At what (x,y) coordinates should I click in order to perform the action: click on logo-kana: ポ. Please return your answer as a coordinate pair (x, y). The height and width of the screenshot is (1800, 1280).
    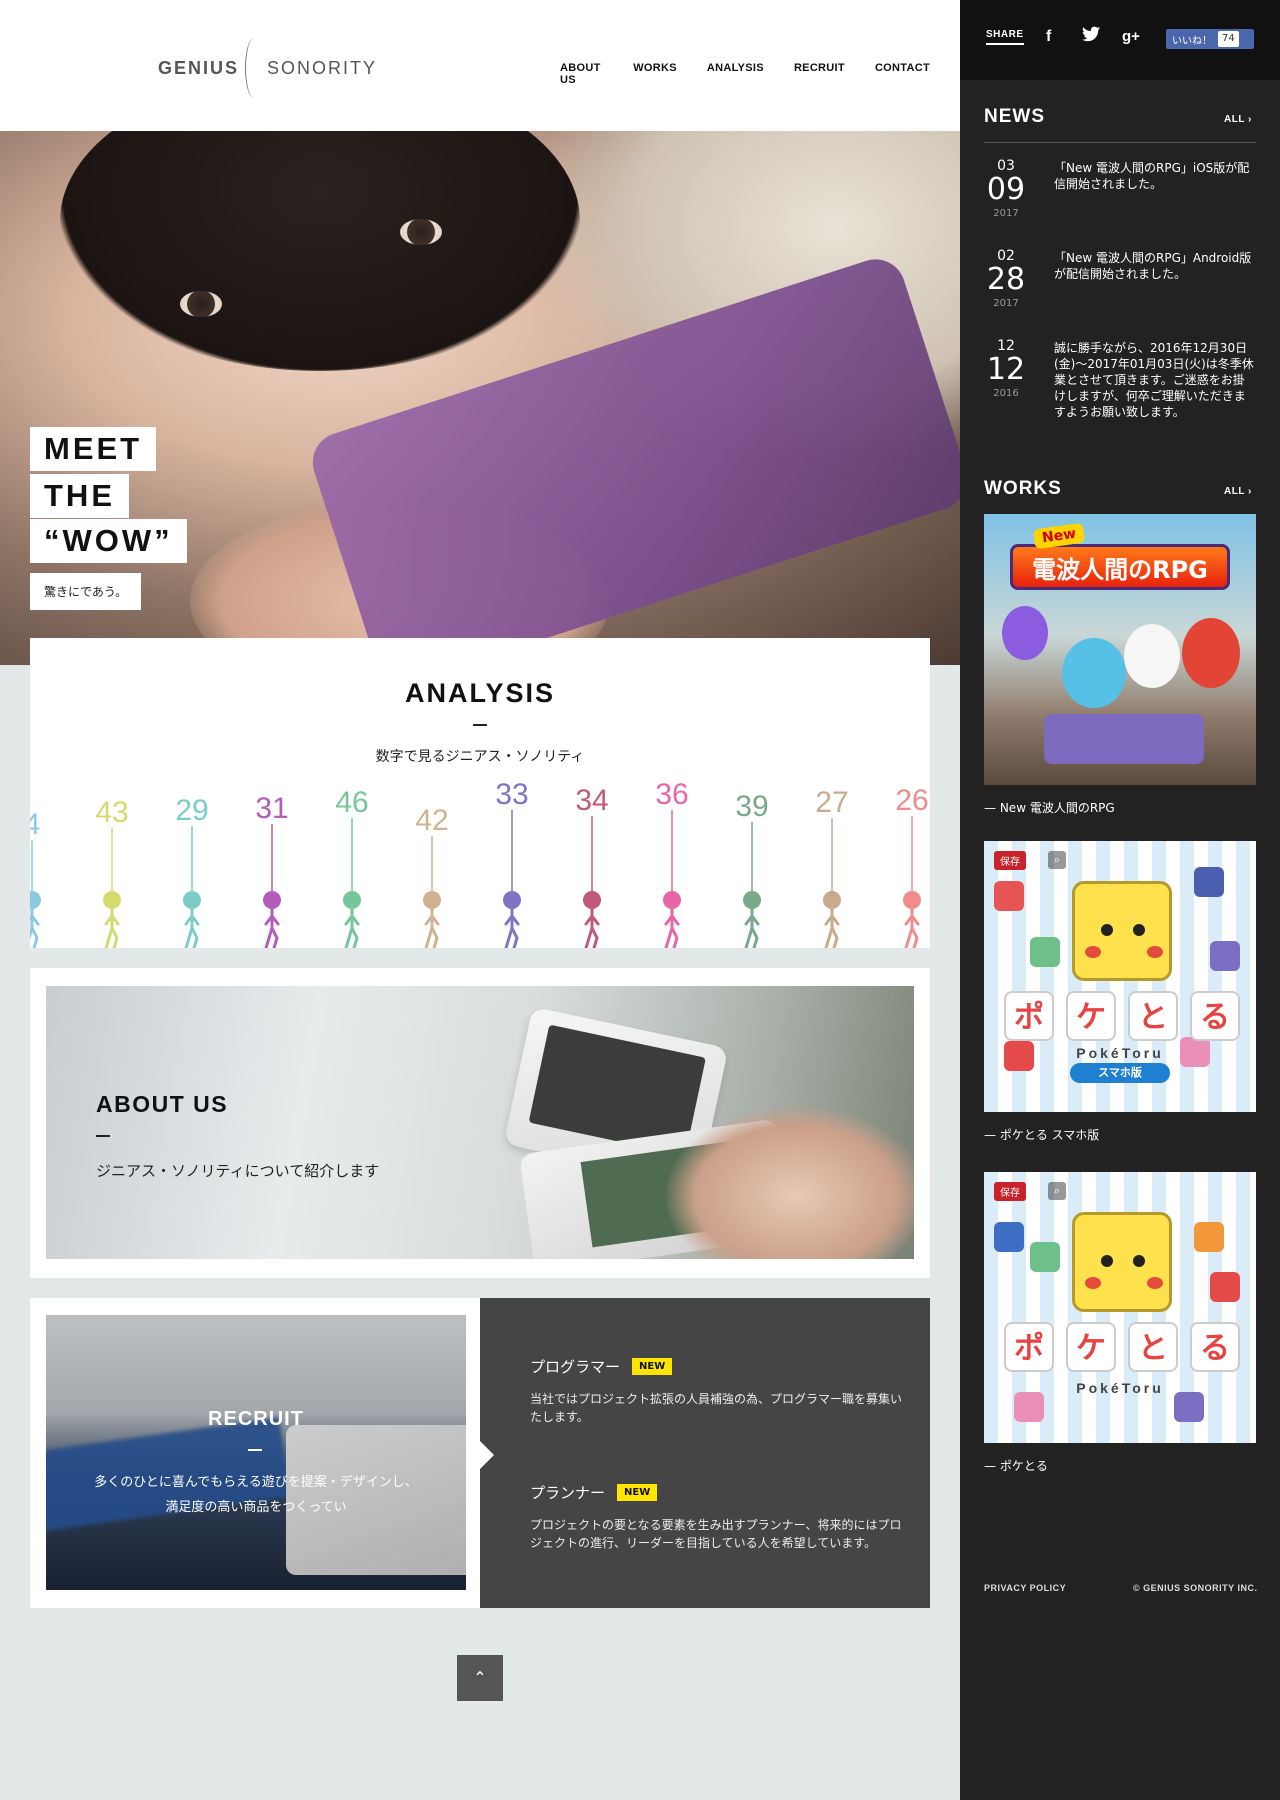
    Looking at the image, I should click on (1029, 1347).